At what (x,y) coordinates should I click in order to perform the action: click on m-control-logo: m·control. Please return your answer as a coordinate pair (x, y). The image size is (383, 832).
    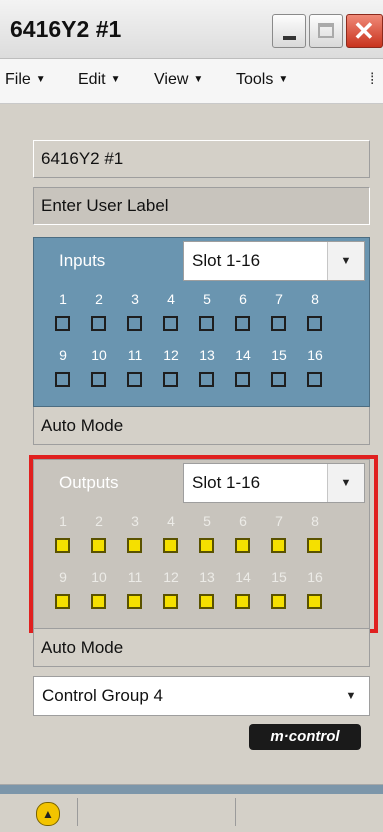
    Looking at the image, I should click on (305, 737).